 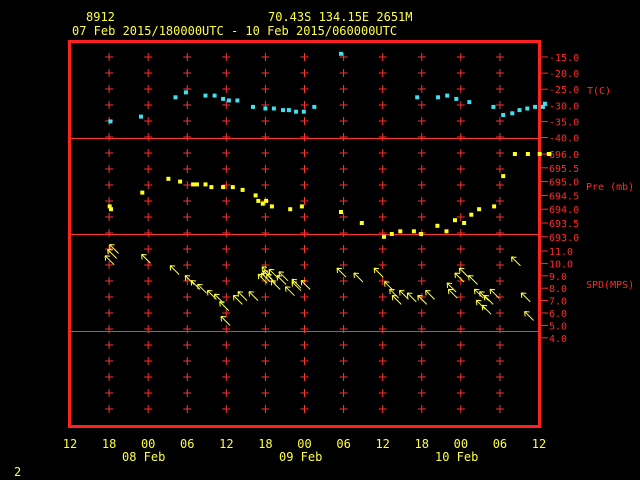 What do you see at coordinates (456, 457) in the screenshot?
I see `date-label-10-feb: 10 Feb` at bounding box center [456, 457].